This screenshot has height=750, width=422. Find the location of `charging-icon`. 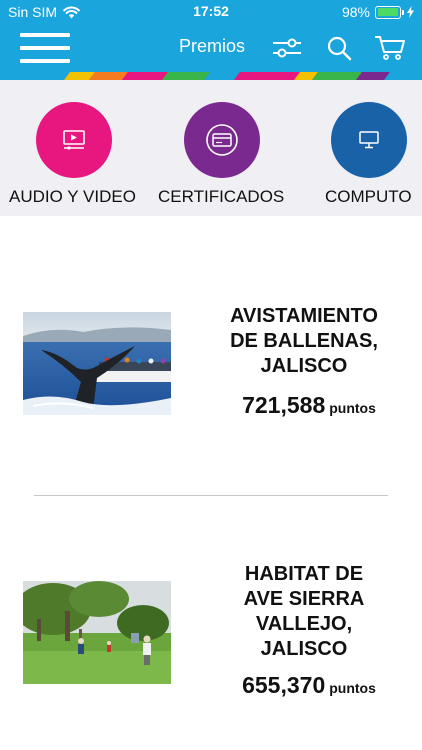

charging-icon is located at coordinates (410, 12).